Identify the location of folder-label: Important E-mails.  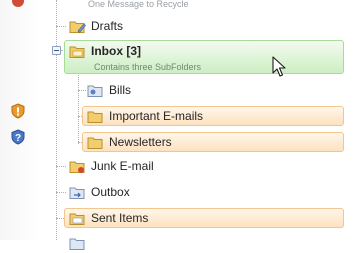
(156, 116).